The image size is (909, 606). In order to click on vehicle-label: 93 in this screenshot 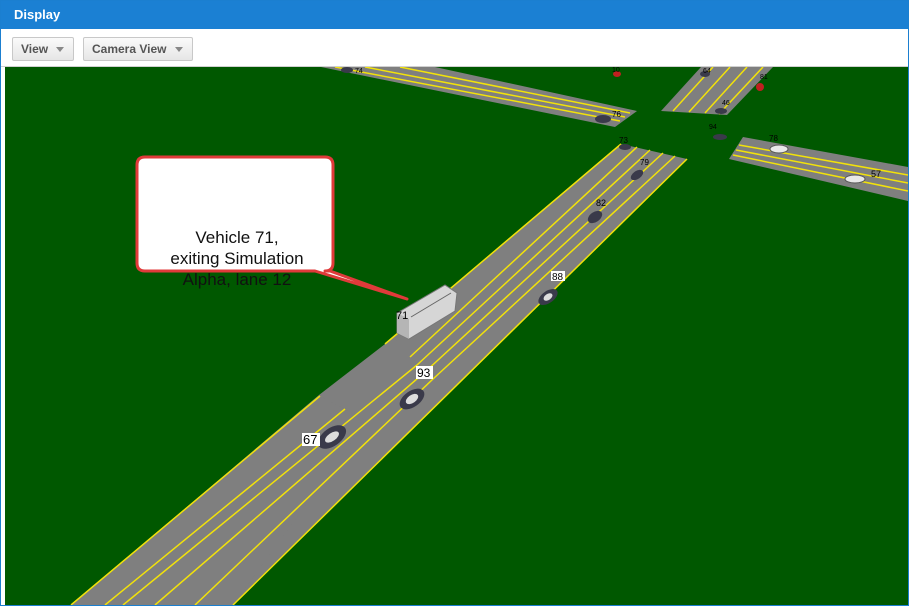, I will do `click(424, 373)`.